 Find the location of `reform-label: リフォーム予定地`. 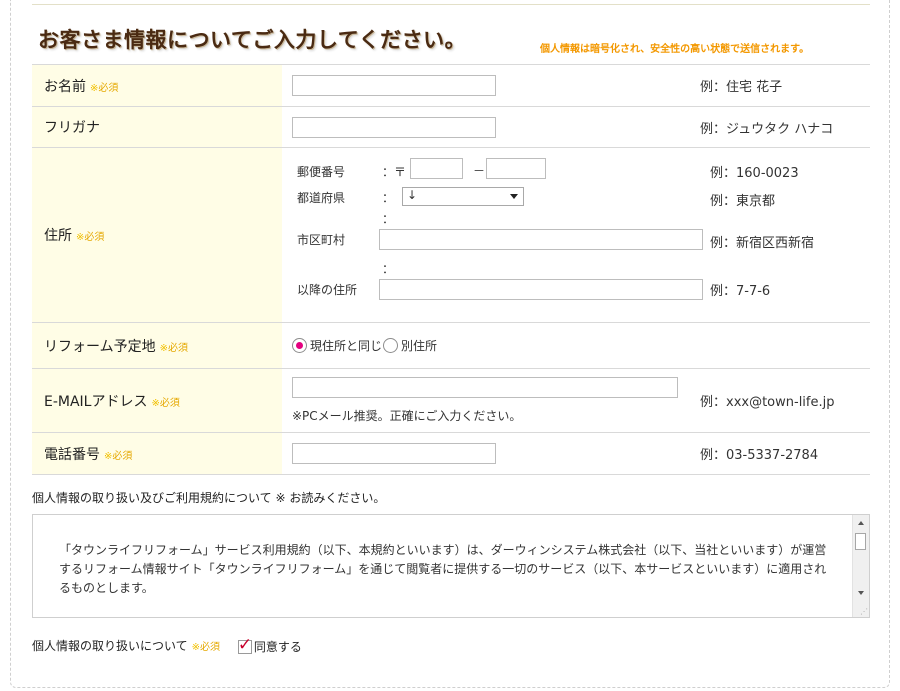

reform-label: リフォーム予定地 is located at coordinates (100, 346).